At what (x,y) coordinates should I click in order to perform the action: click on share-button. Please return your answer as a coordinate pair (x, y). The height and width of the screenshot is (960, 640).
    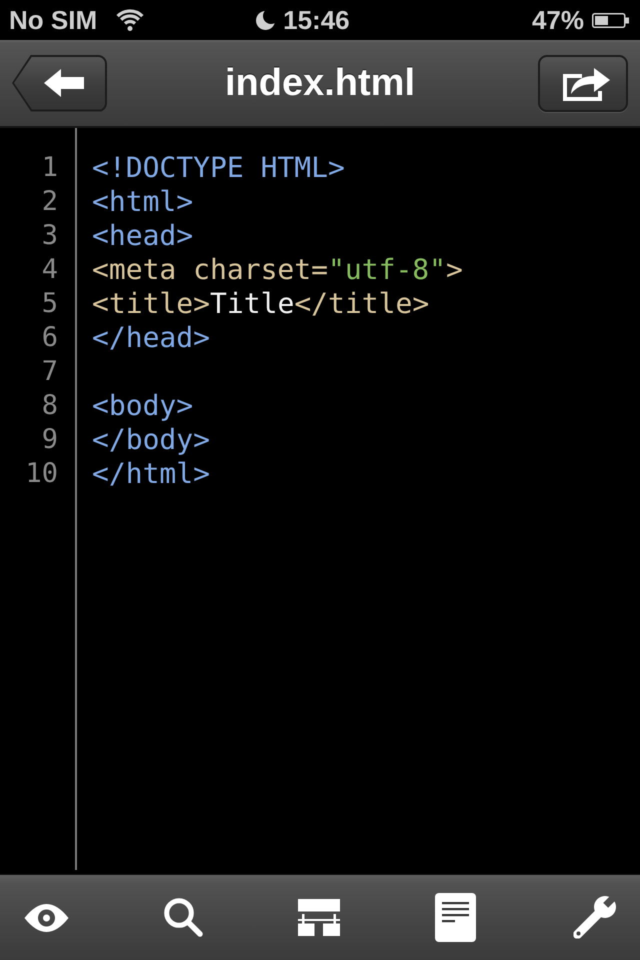
    Looking at the image, I should click on (583, 83).